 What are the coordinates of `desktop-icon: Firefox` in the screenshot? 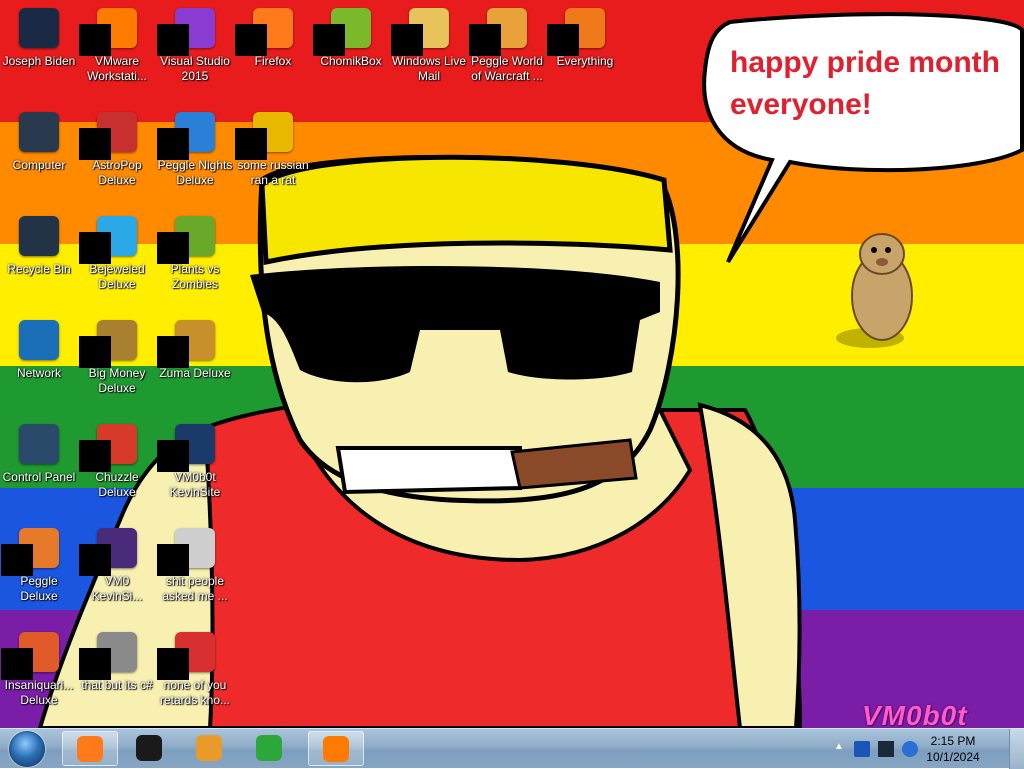 It's located at (273, 52).